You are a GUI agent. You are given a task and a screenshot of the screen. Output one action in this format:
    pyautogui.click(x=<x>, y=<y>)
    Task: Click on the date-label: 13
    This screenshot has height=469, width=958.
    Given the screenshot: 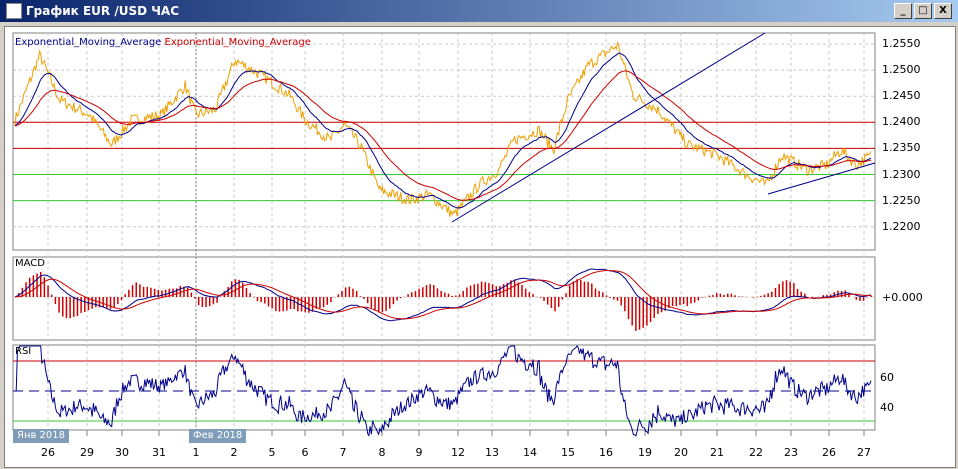 What is the action you would take?
    pyautogui.click(x=492, y=452)
    